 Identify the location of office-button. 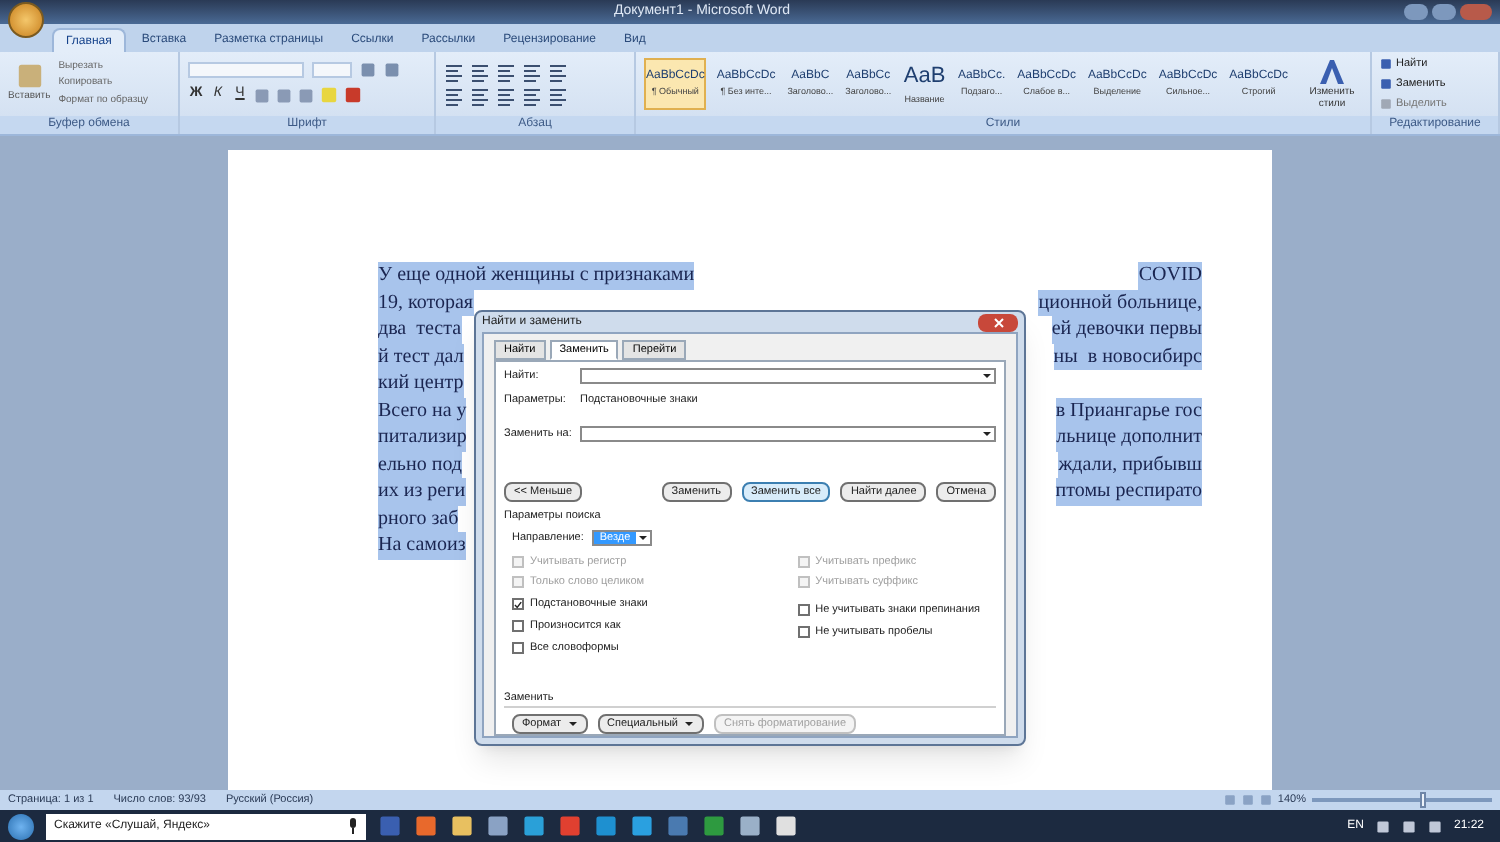
(26, 20).